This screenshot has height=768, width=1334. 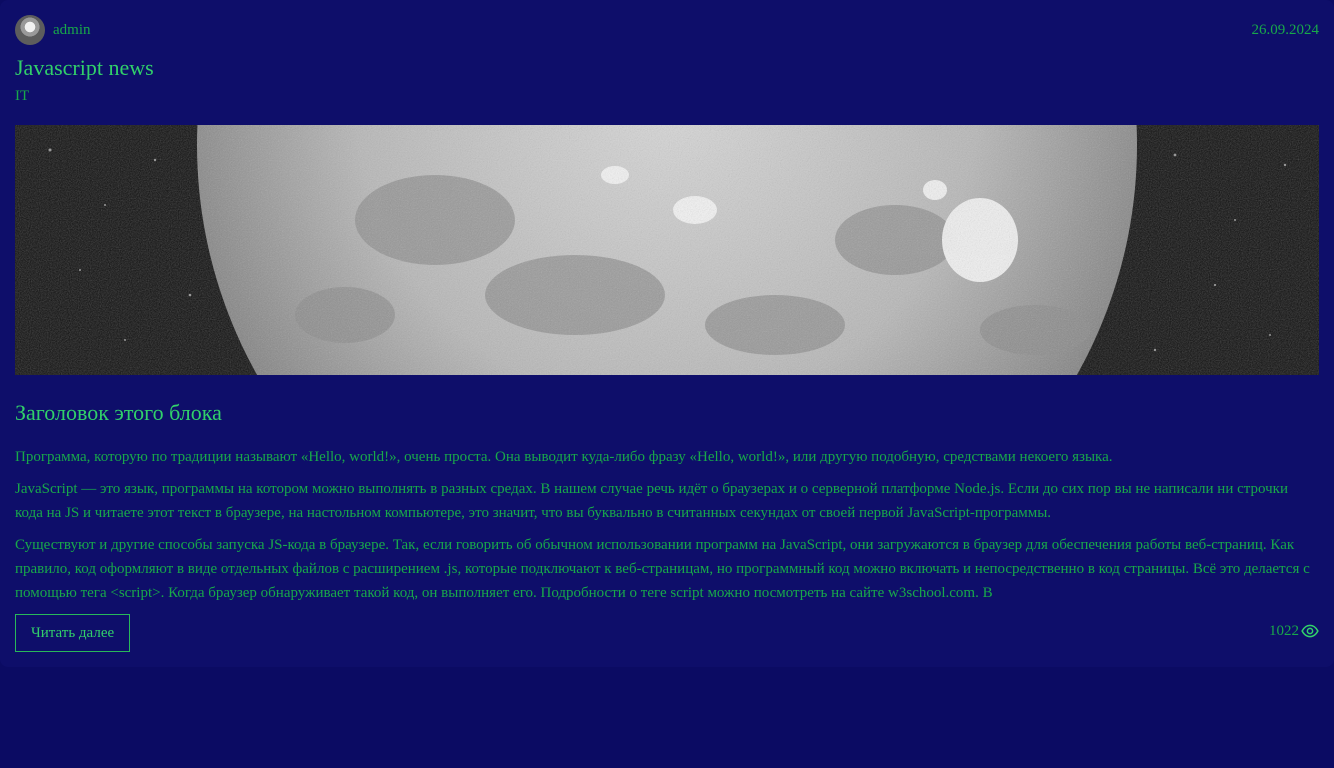 I want to click on post-title: Javascript news, so click(x=84, y=68).